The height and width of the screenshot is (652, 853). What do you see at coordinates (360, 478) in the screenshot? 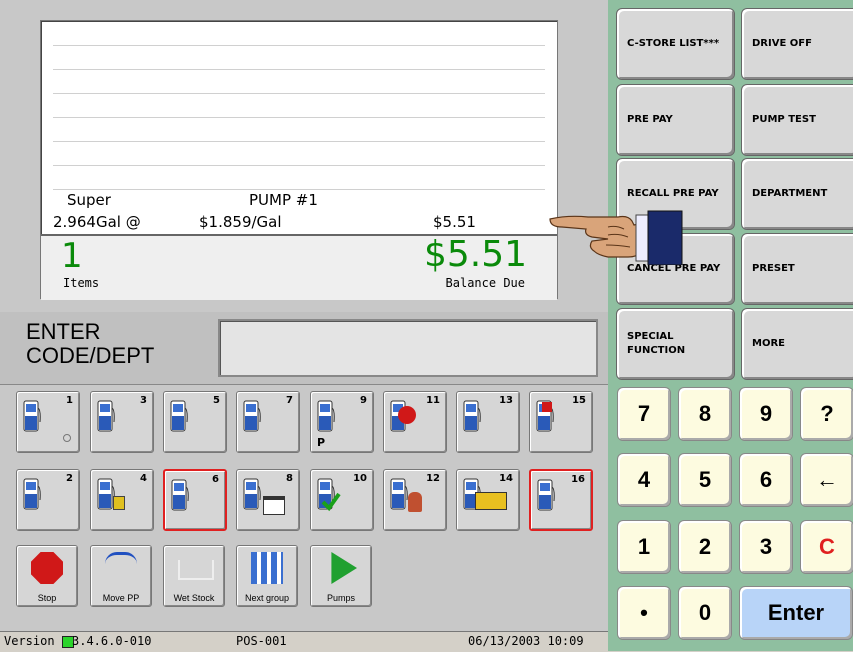
I see `pump-number: 10` at bounding box center [360, 478].